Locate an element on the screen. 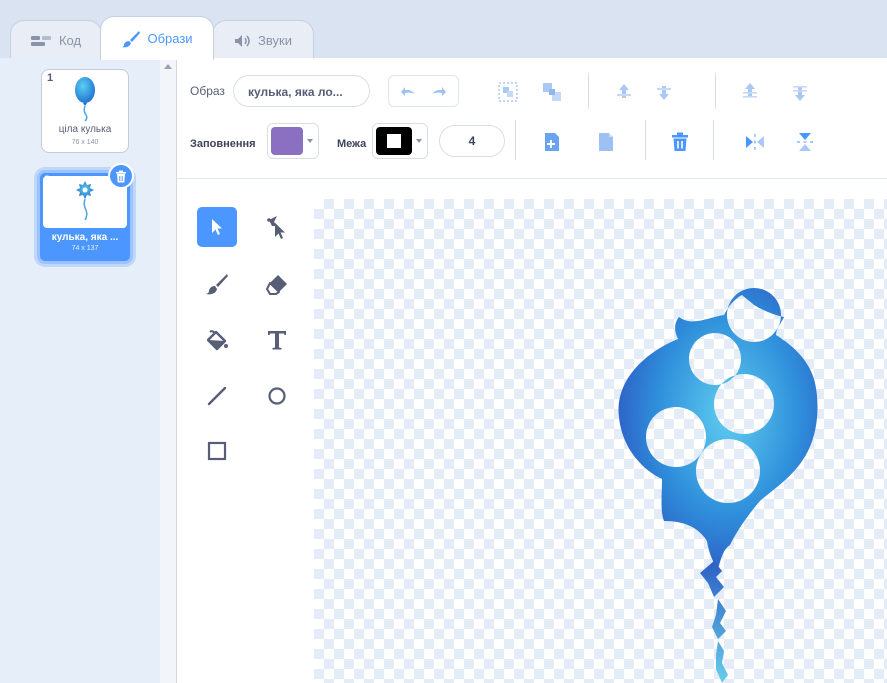 The height and width of the screenshot is (683, 887). toolbar-bottom-border is located at coordinates (532, 178).